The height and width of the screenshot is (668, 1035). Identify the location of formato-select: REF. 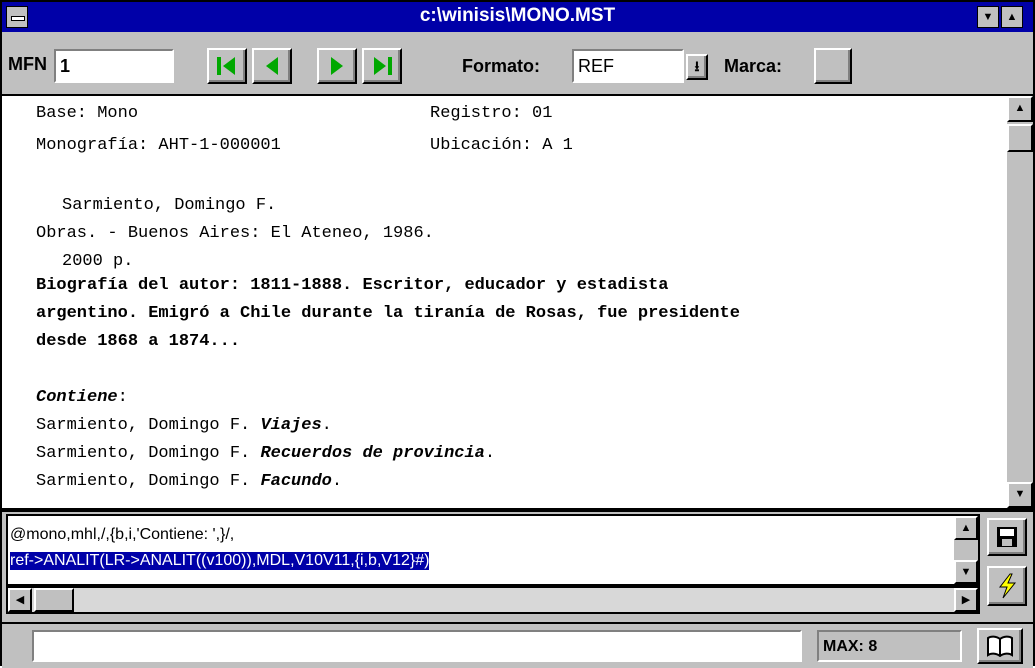
(628, 66).